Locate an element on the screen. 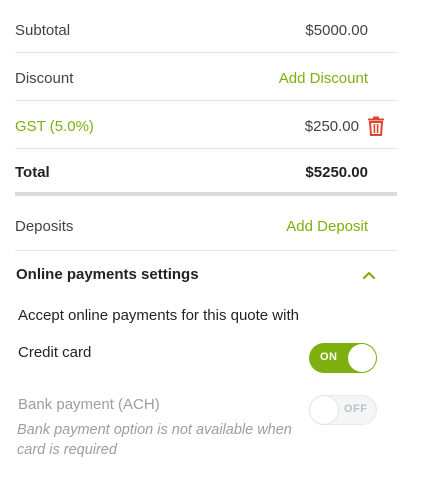  add-deposit-link: Add Deposit is located at coordinates (327, 226).